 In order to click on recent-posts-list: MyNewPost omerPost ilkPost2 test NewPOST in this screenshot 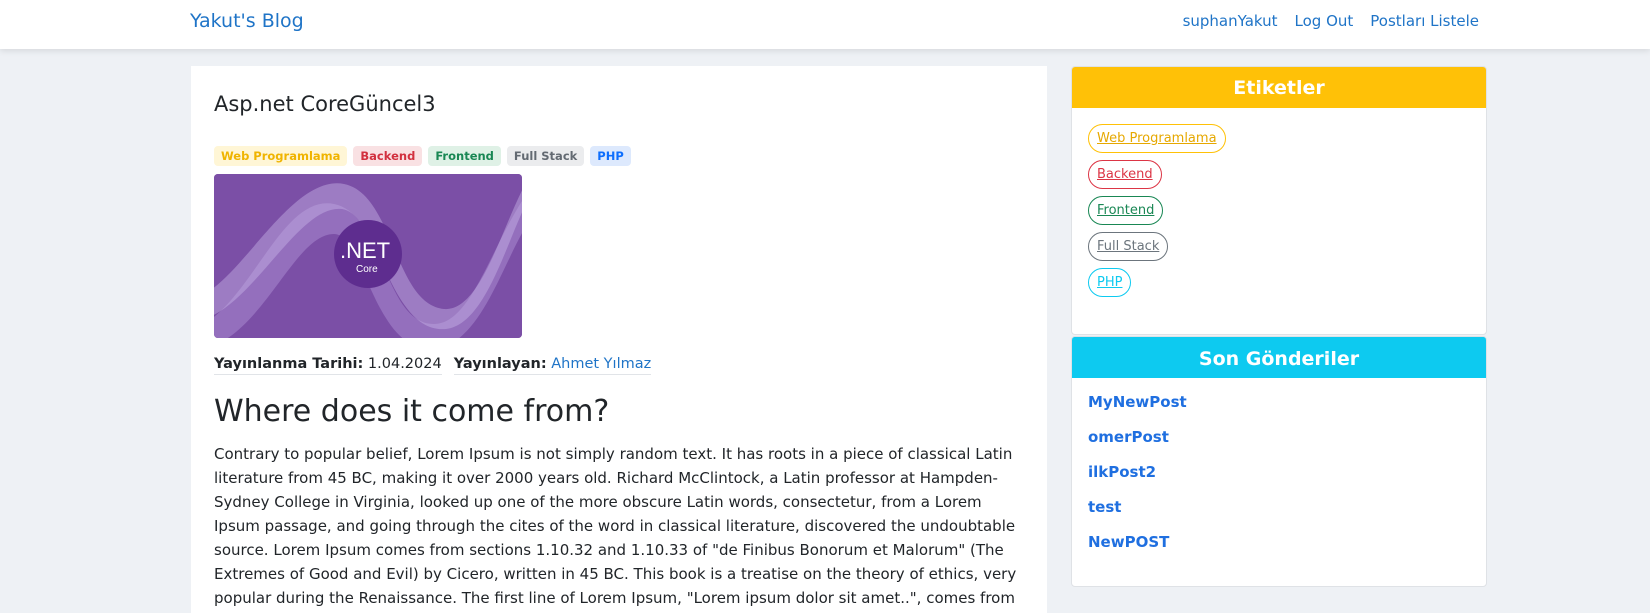, I will do `click(1279, 472)`.